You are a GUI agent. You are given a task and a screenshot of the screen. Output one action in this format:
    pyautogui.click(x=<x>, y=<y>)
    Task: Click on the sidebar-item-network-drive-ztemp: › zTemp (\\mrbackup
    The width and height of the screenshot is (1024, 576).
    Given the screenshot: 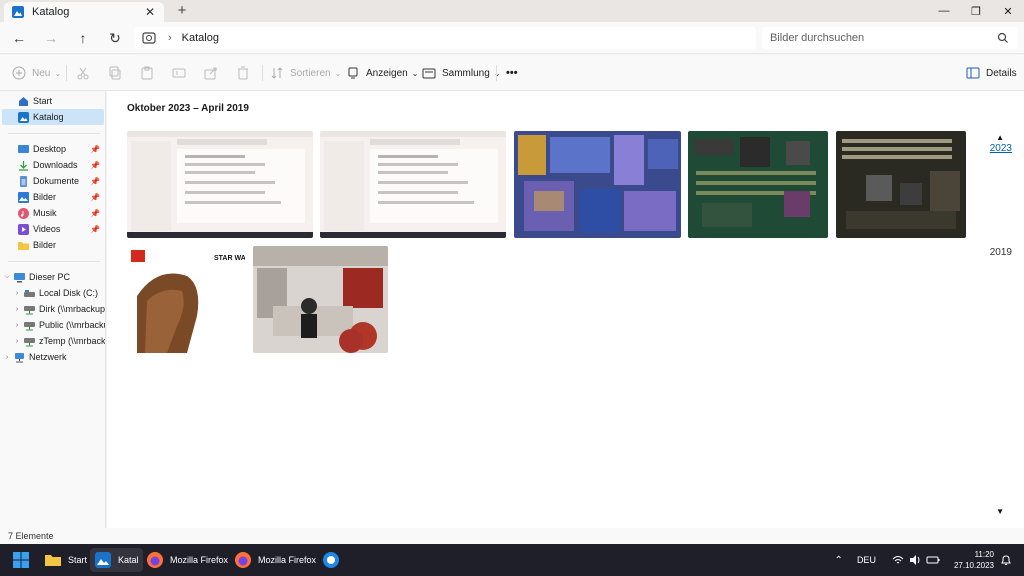 What is the action you would take?
    pyautogui.click(x=53, y=341)
    